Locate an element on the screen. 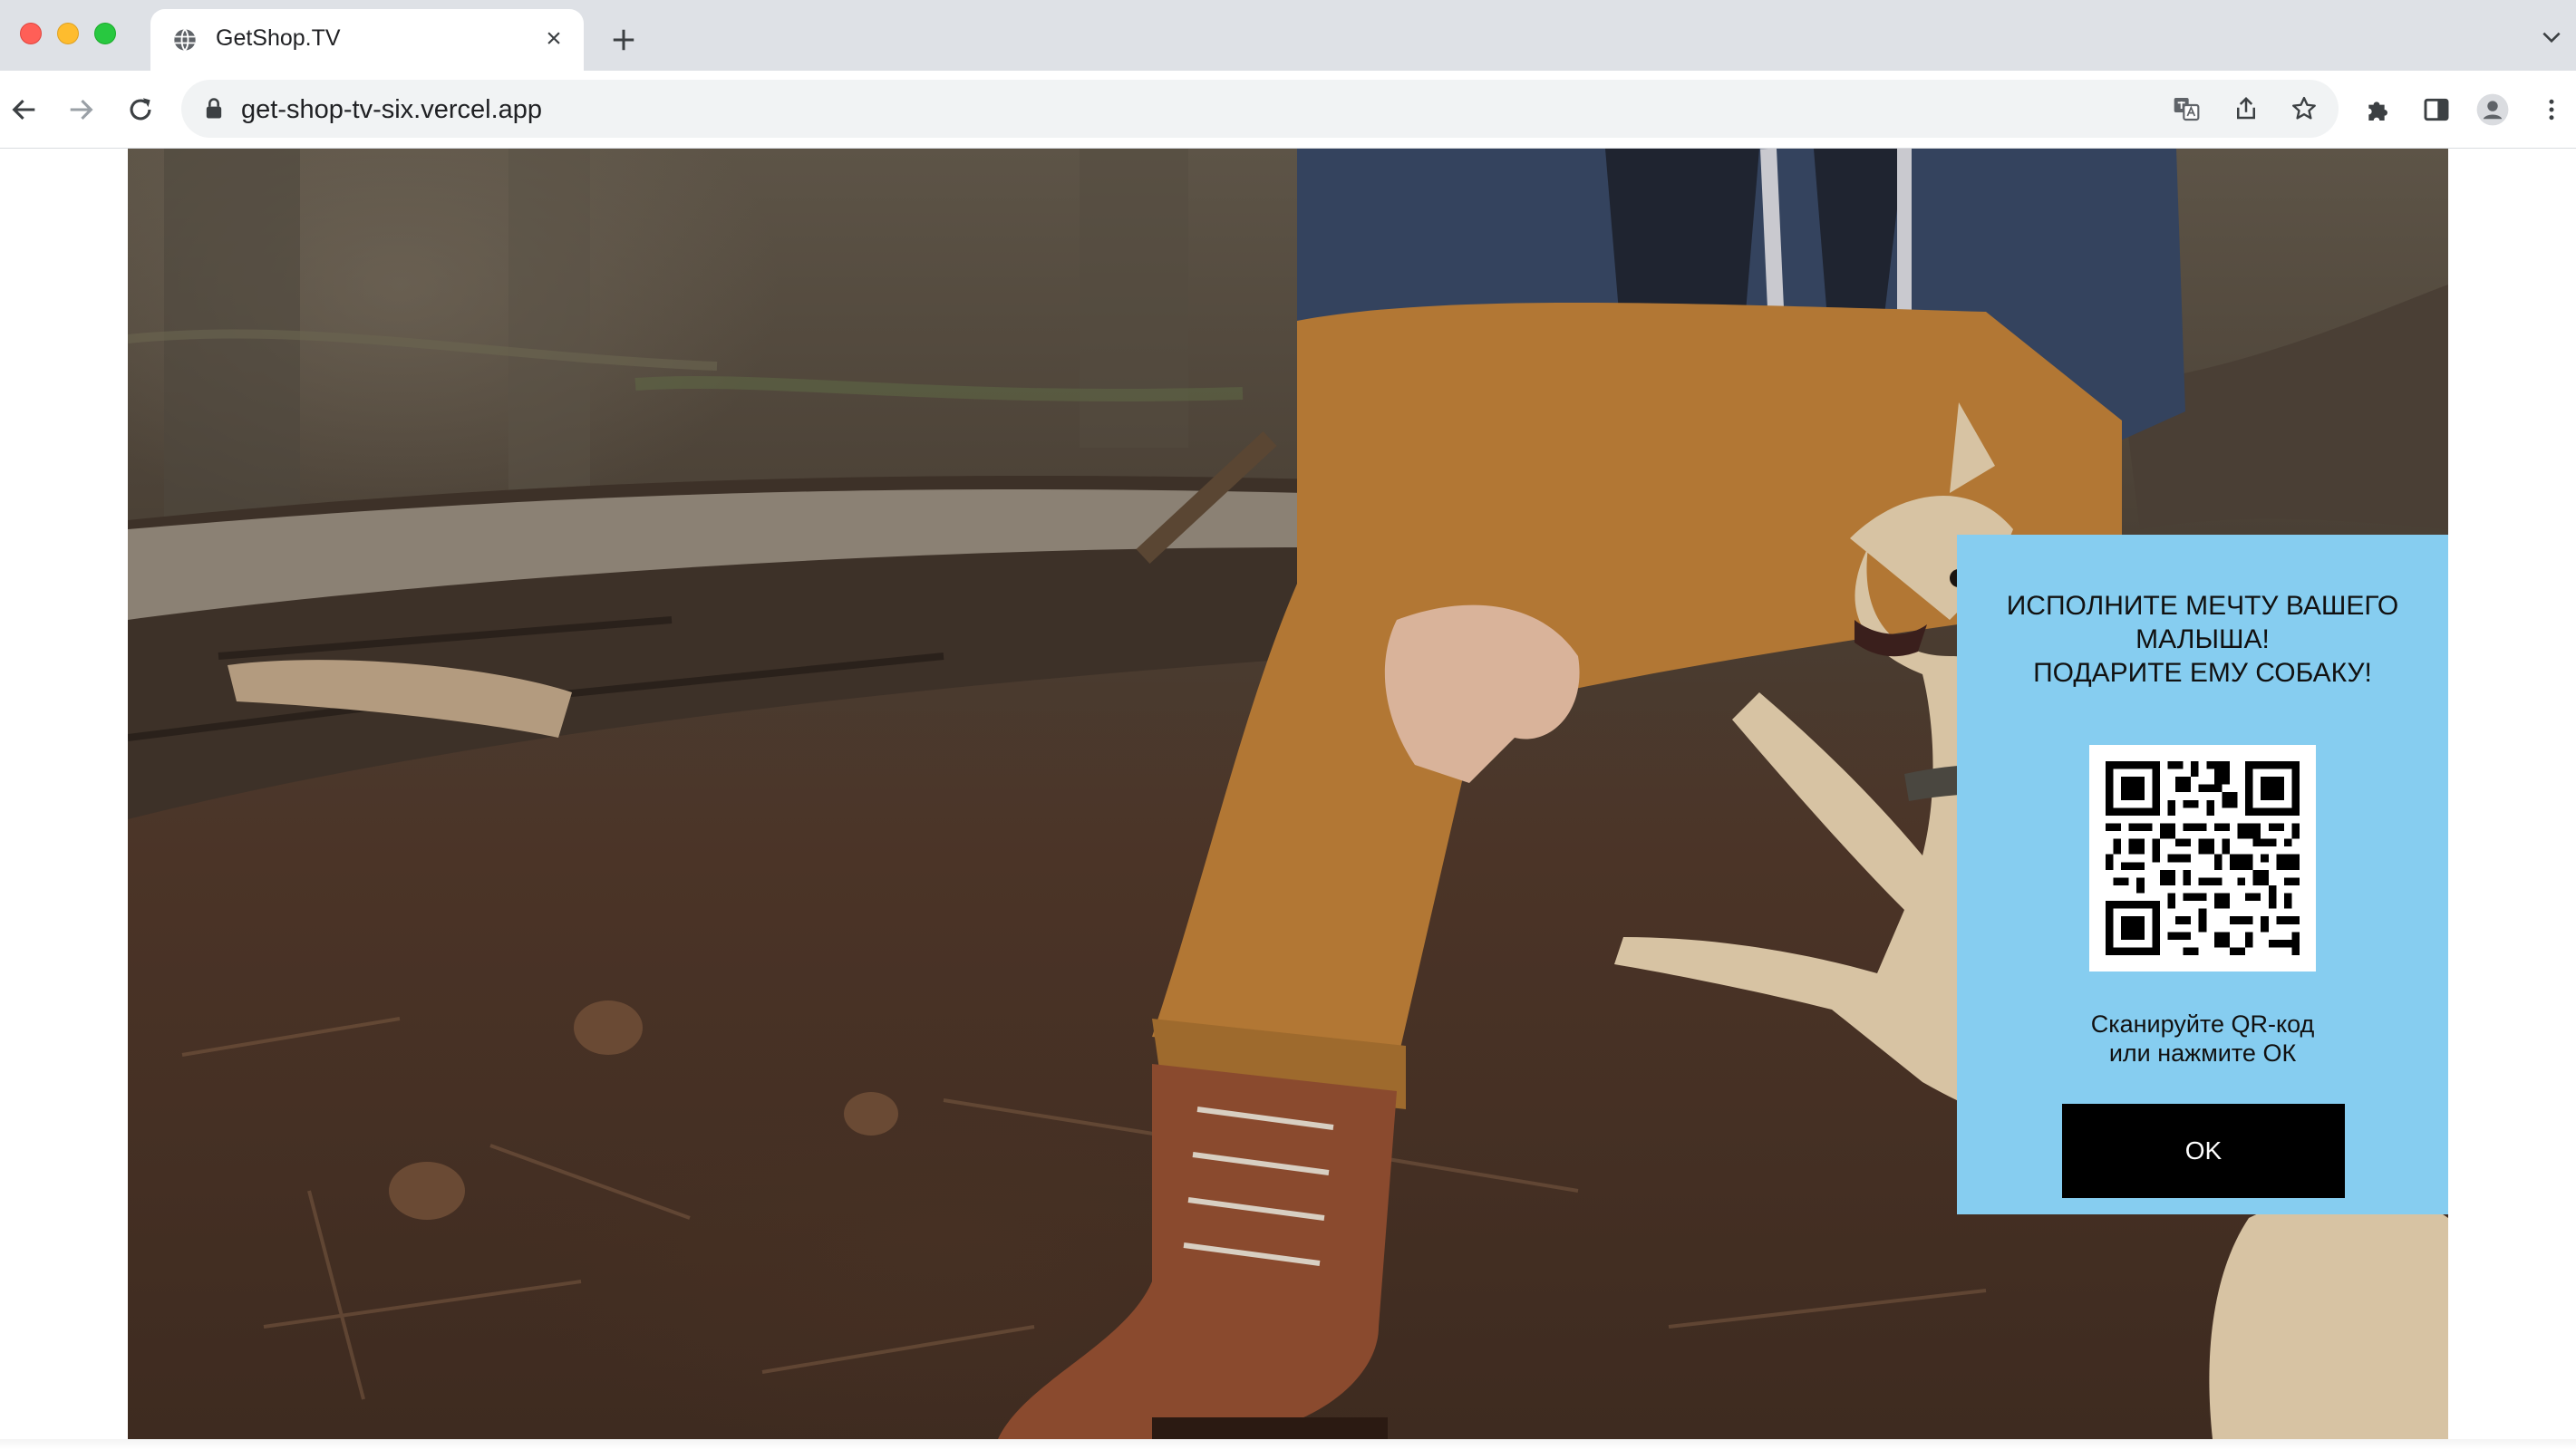  close-window-button is located at coordinates (31, 33).